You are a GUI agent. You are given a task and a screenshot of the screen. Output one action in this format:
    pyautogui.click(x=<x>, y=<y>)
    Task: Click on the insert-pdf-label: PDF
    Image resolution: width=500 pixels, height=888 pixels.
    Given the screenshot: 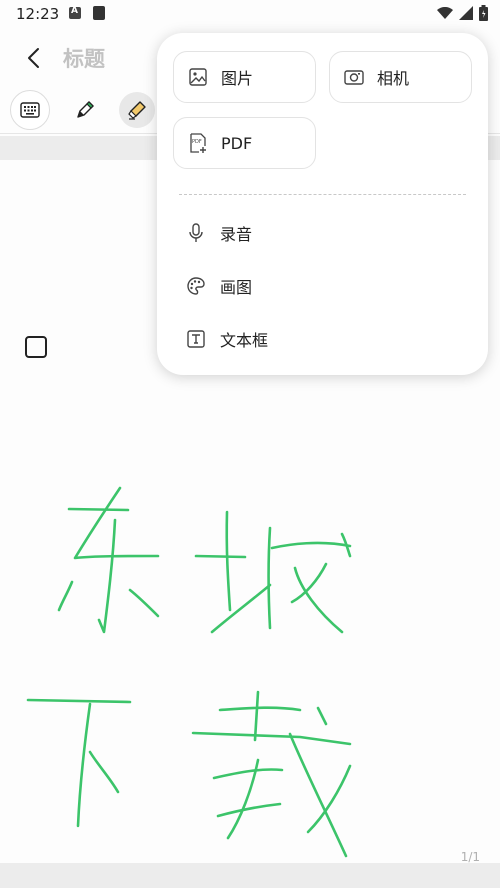 What is the action you would take?
    pyautogui.click(x=237, y=143)
    